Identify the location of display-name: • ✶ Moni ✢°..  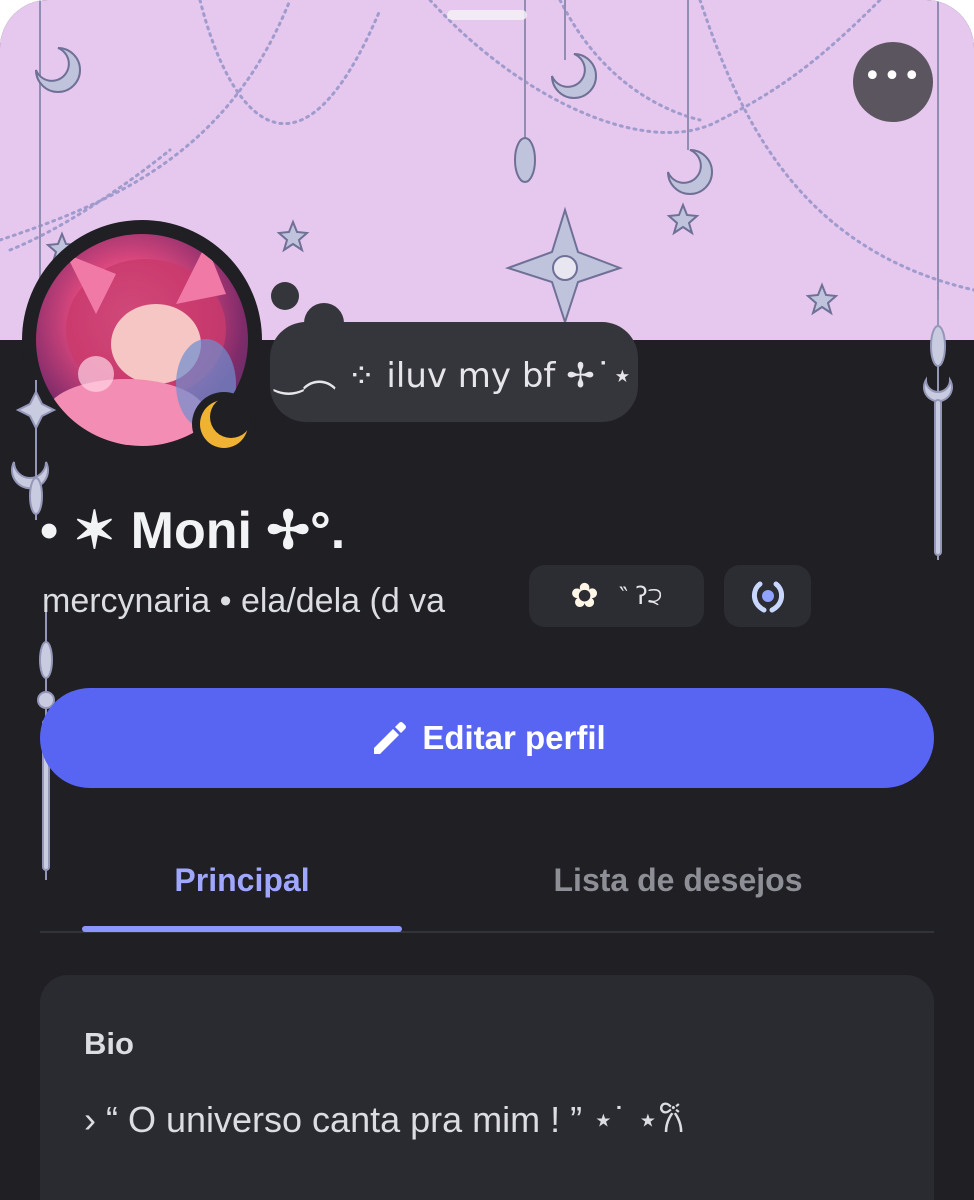
(193, 531).